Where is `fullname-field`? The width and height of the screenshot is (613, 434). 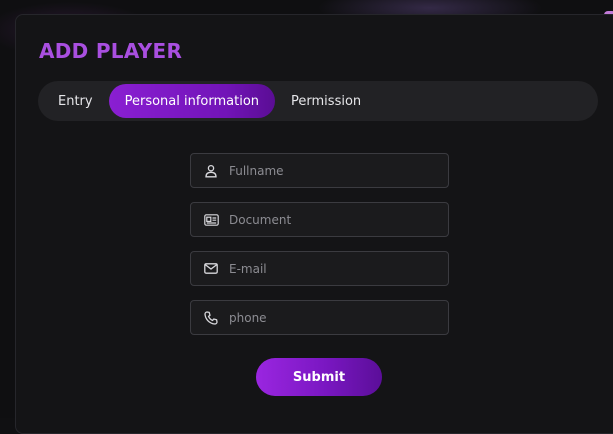 fullname-field is located at coordinates (319, 170).